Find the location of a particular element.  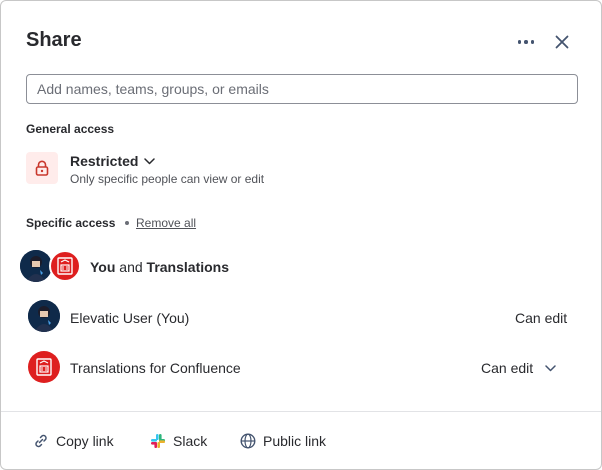

dialog-title: Share is located at coordinates (54, 40).